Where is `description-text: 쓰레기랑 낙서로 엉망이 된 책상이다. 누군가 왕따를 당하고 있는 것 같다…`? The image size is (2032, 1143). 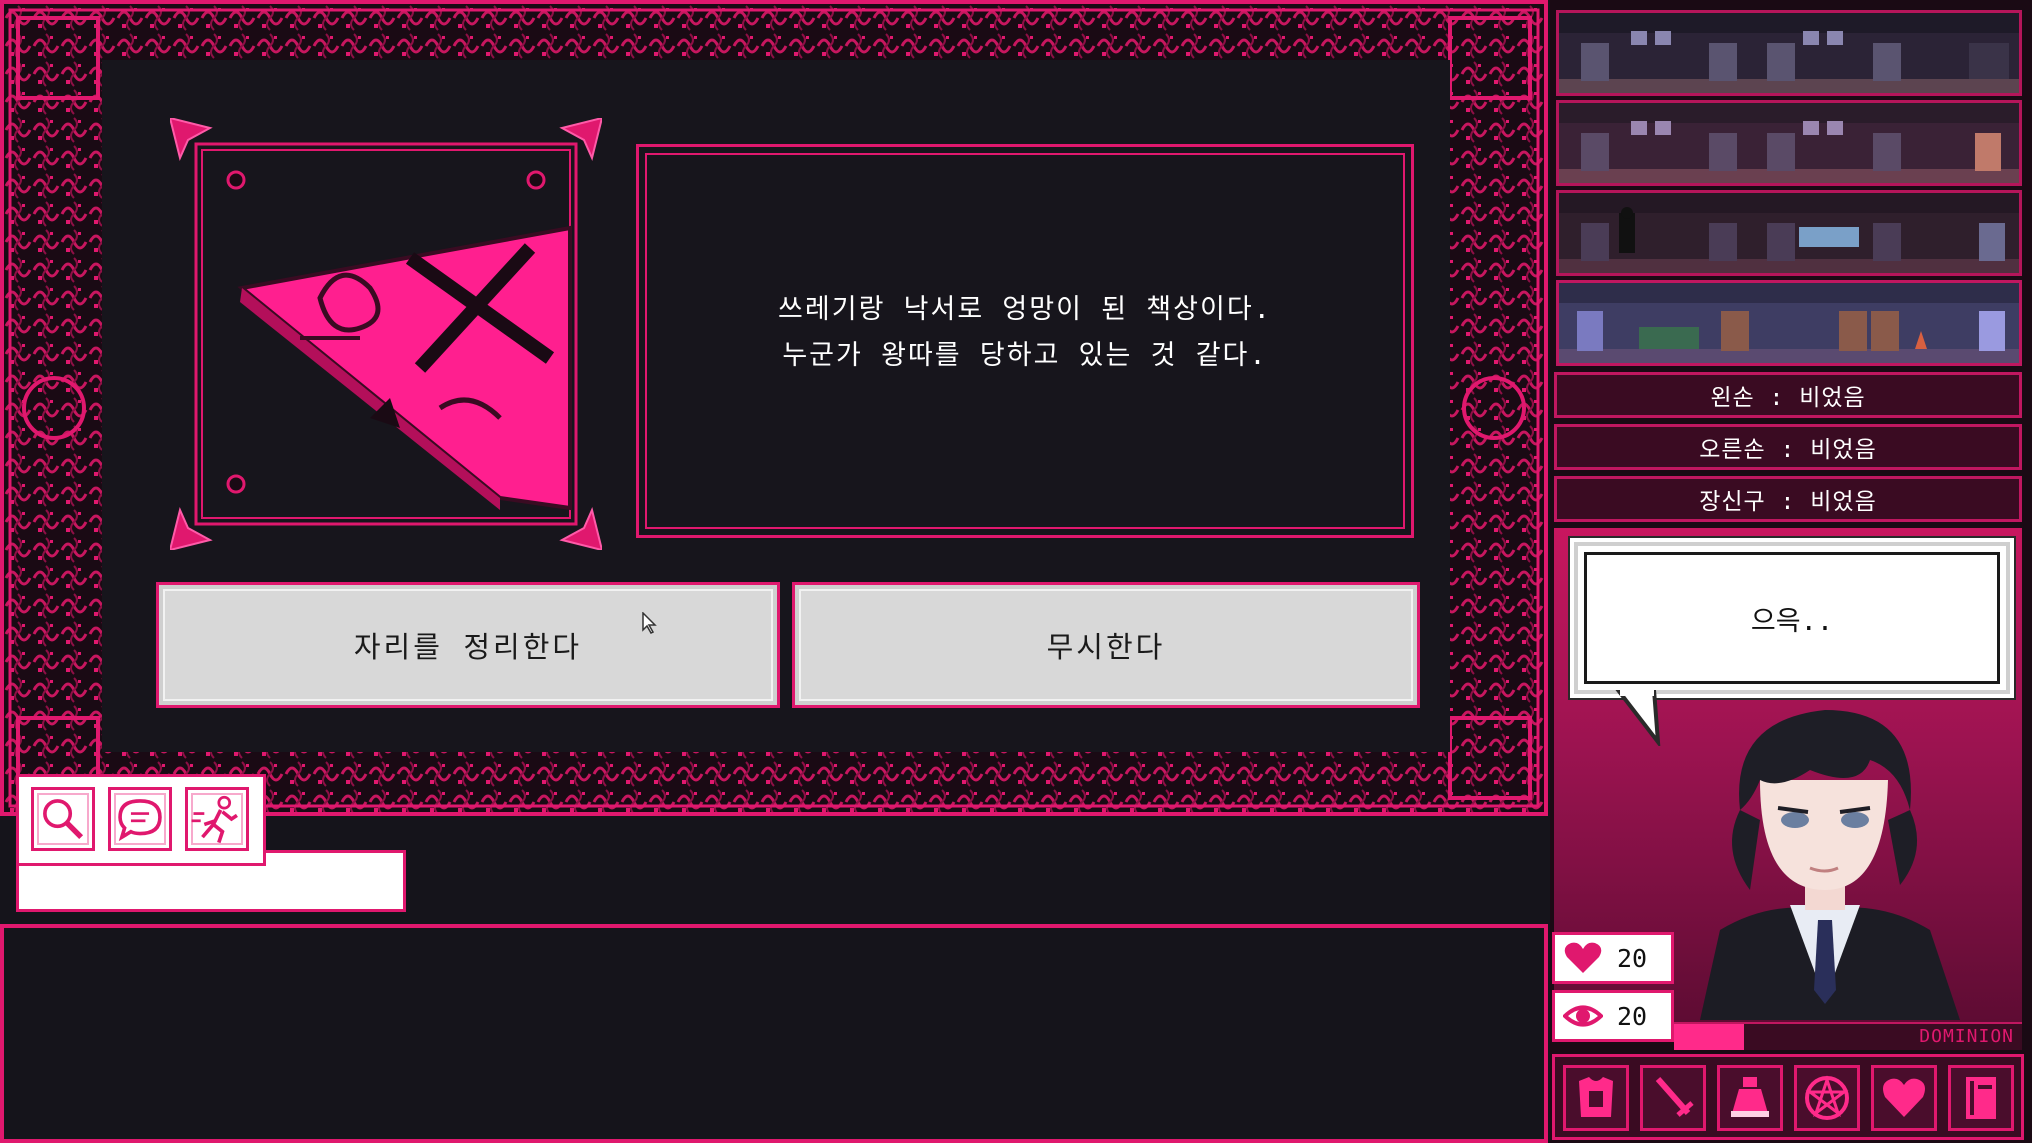
description-text: 쓰레기랑 낙서로 엉망이 된 책상이다. 누군가 왕따를 당하고 있는 것 같다… is located at coordinates (1025, 333).